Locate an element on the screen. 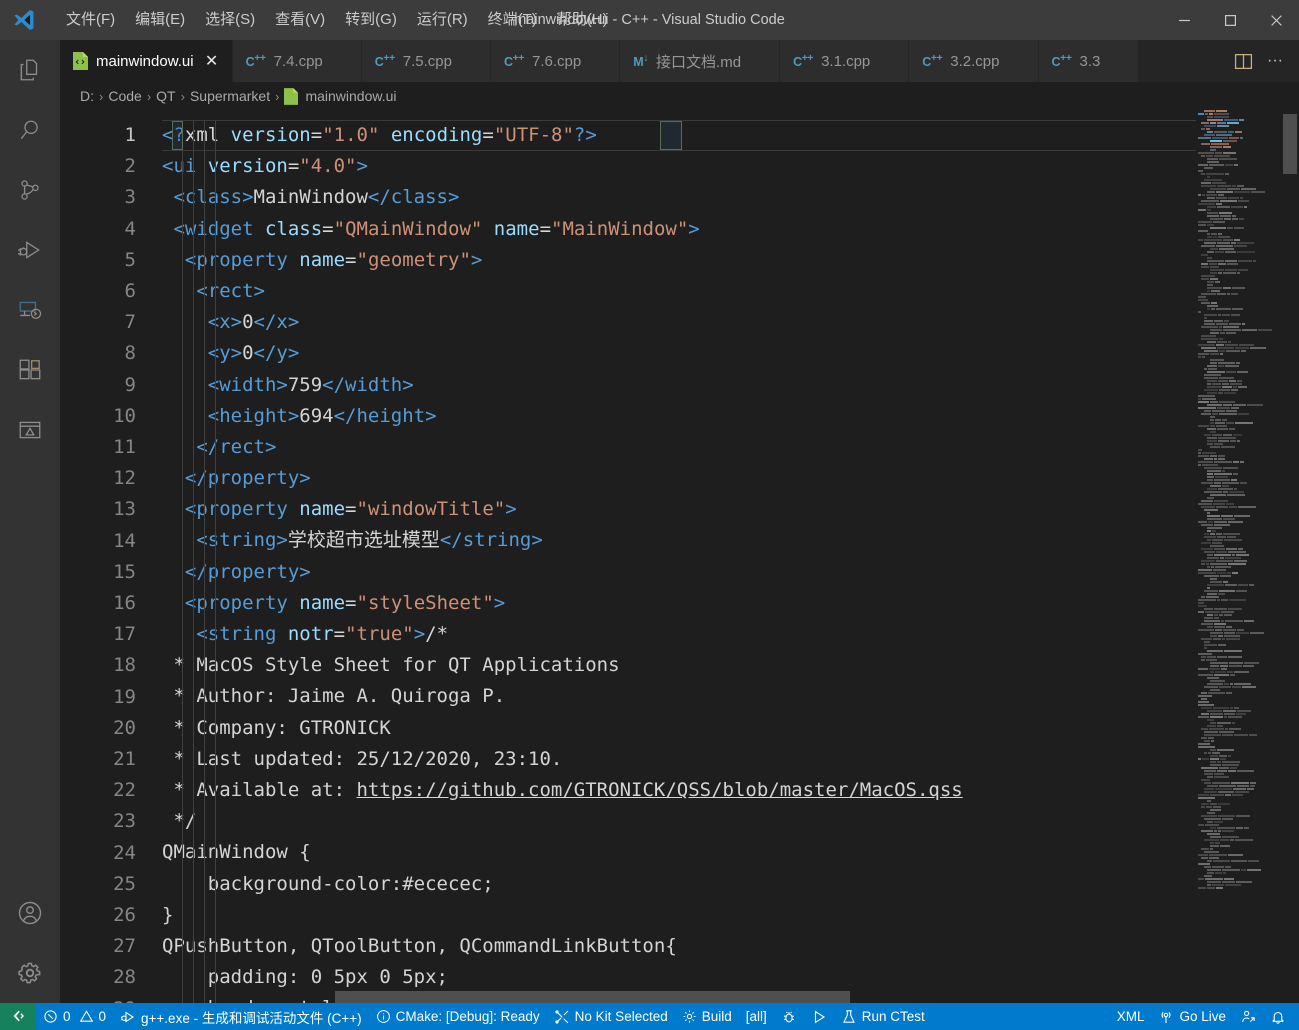 This screenshot has width=1299, height=1030. menu-file: 文件(F) is located at coordinates (90, 20).